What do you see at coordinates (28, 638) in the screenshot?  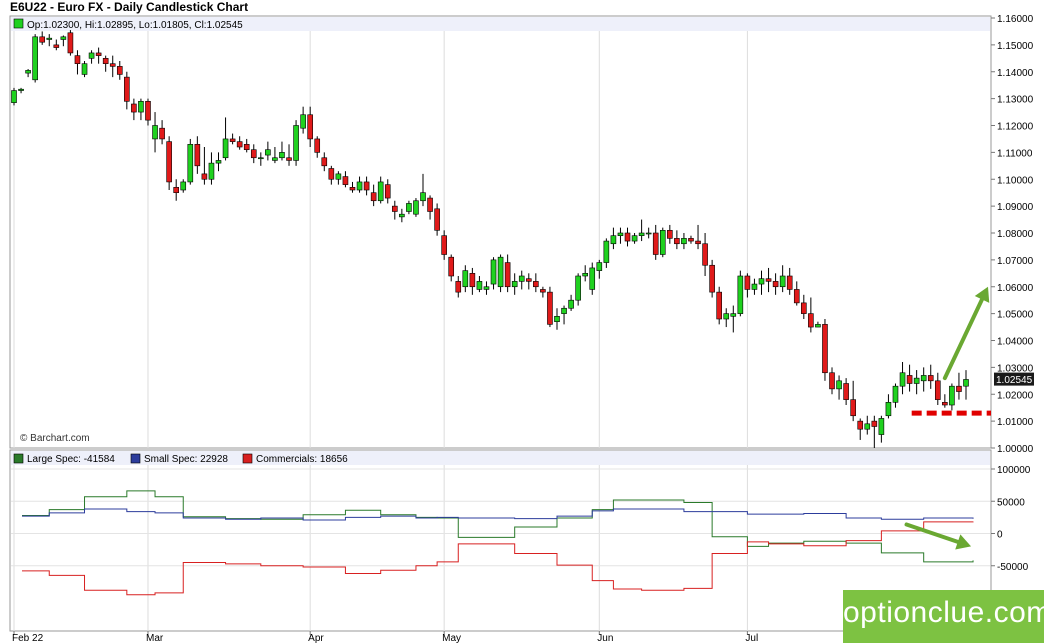 I see `month-label: Feb 22` at bounding box center [28, 638].